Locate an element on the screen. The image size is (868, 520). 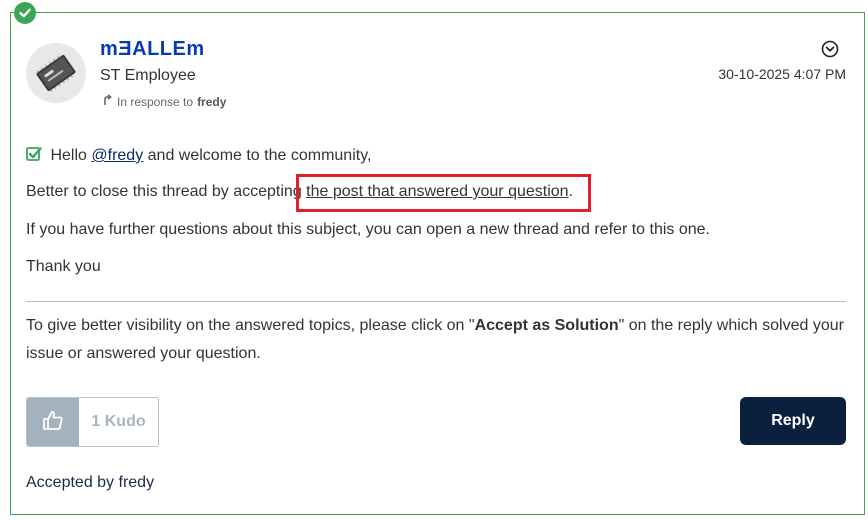
author-rank: ST Employee is located at coordinates (148, 75).